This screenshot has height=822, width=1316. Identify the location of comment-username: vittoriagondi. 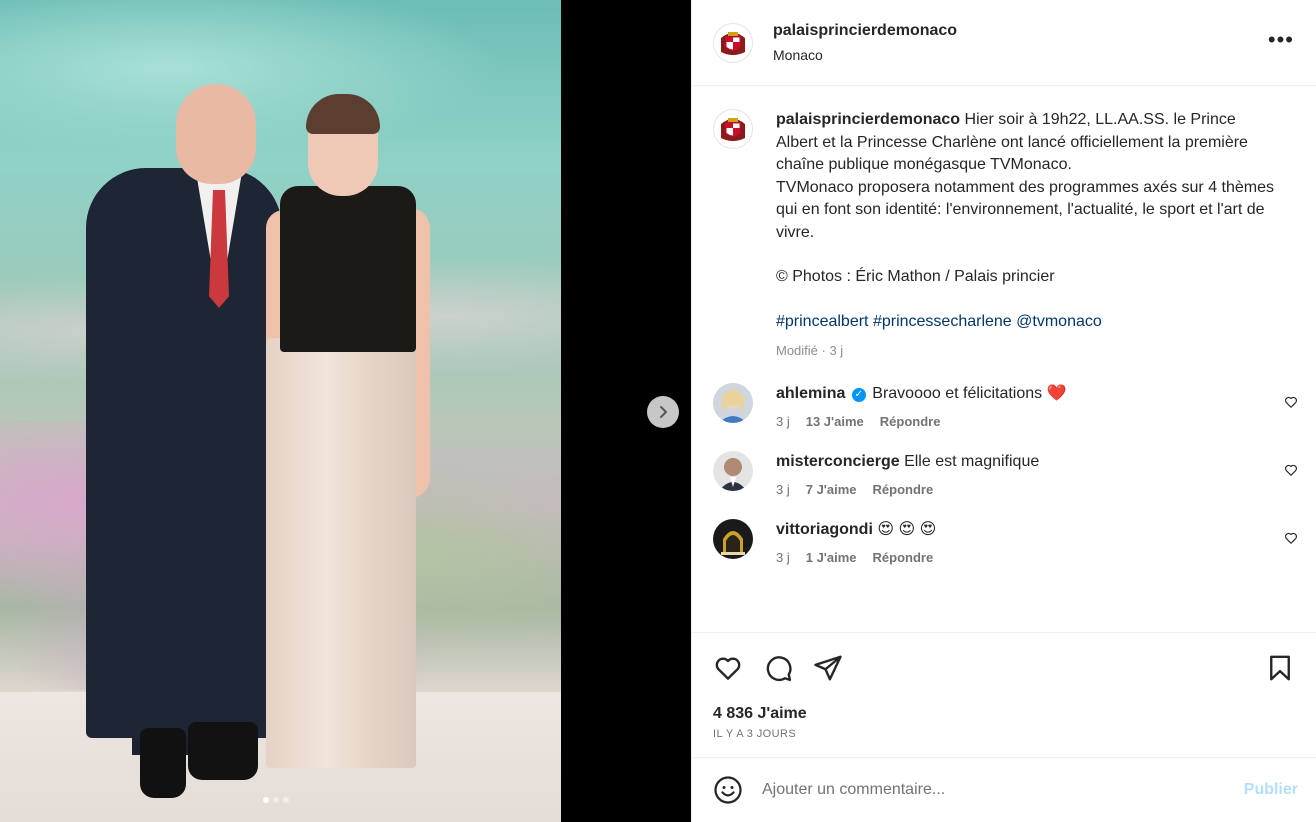
(824, 529).